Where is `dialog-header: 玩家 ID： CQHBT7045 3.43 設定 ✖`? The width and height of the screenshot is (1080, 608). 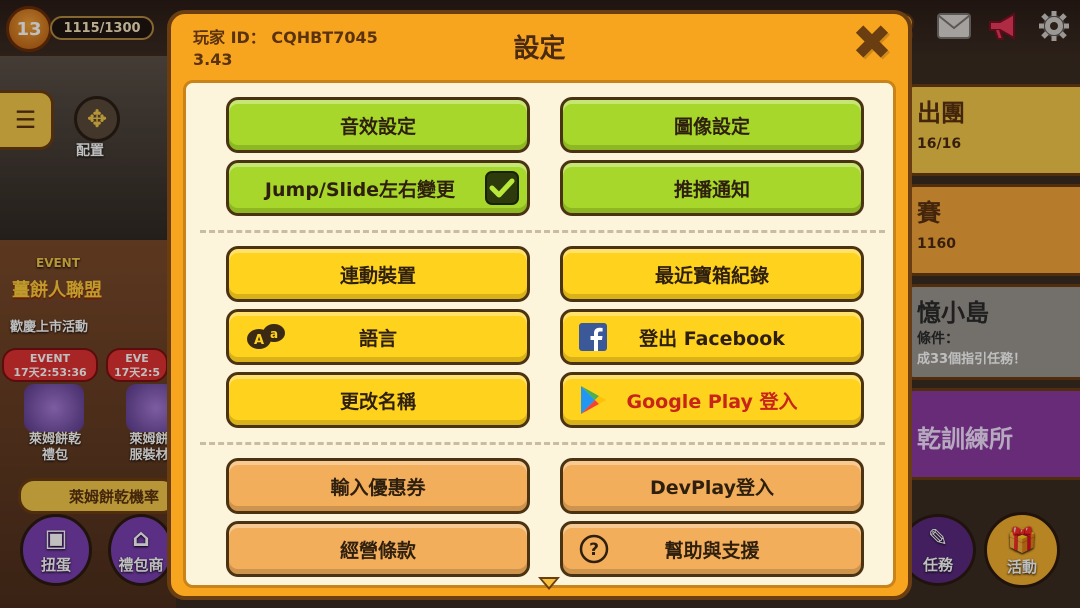
dialog-header: 玩家 ID： CQHBT7045 3.43 設定 ✖ is located at coordinates (539, 49).